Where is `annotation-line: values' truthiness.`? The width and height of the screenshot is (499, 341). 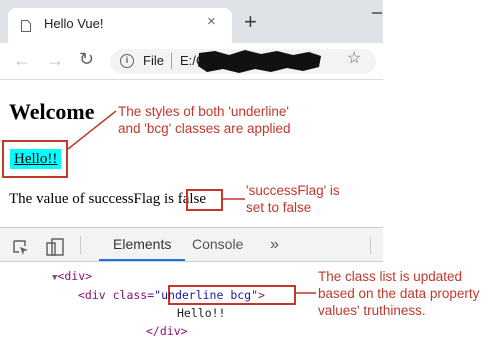 annotation-line: values' truthiness. is located at coordinates (372, 310).